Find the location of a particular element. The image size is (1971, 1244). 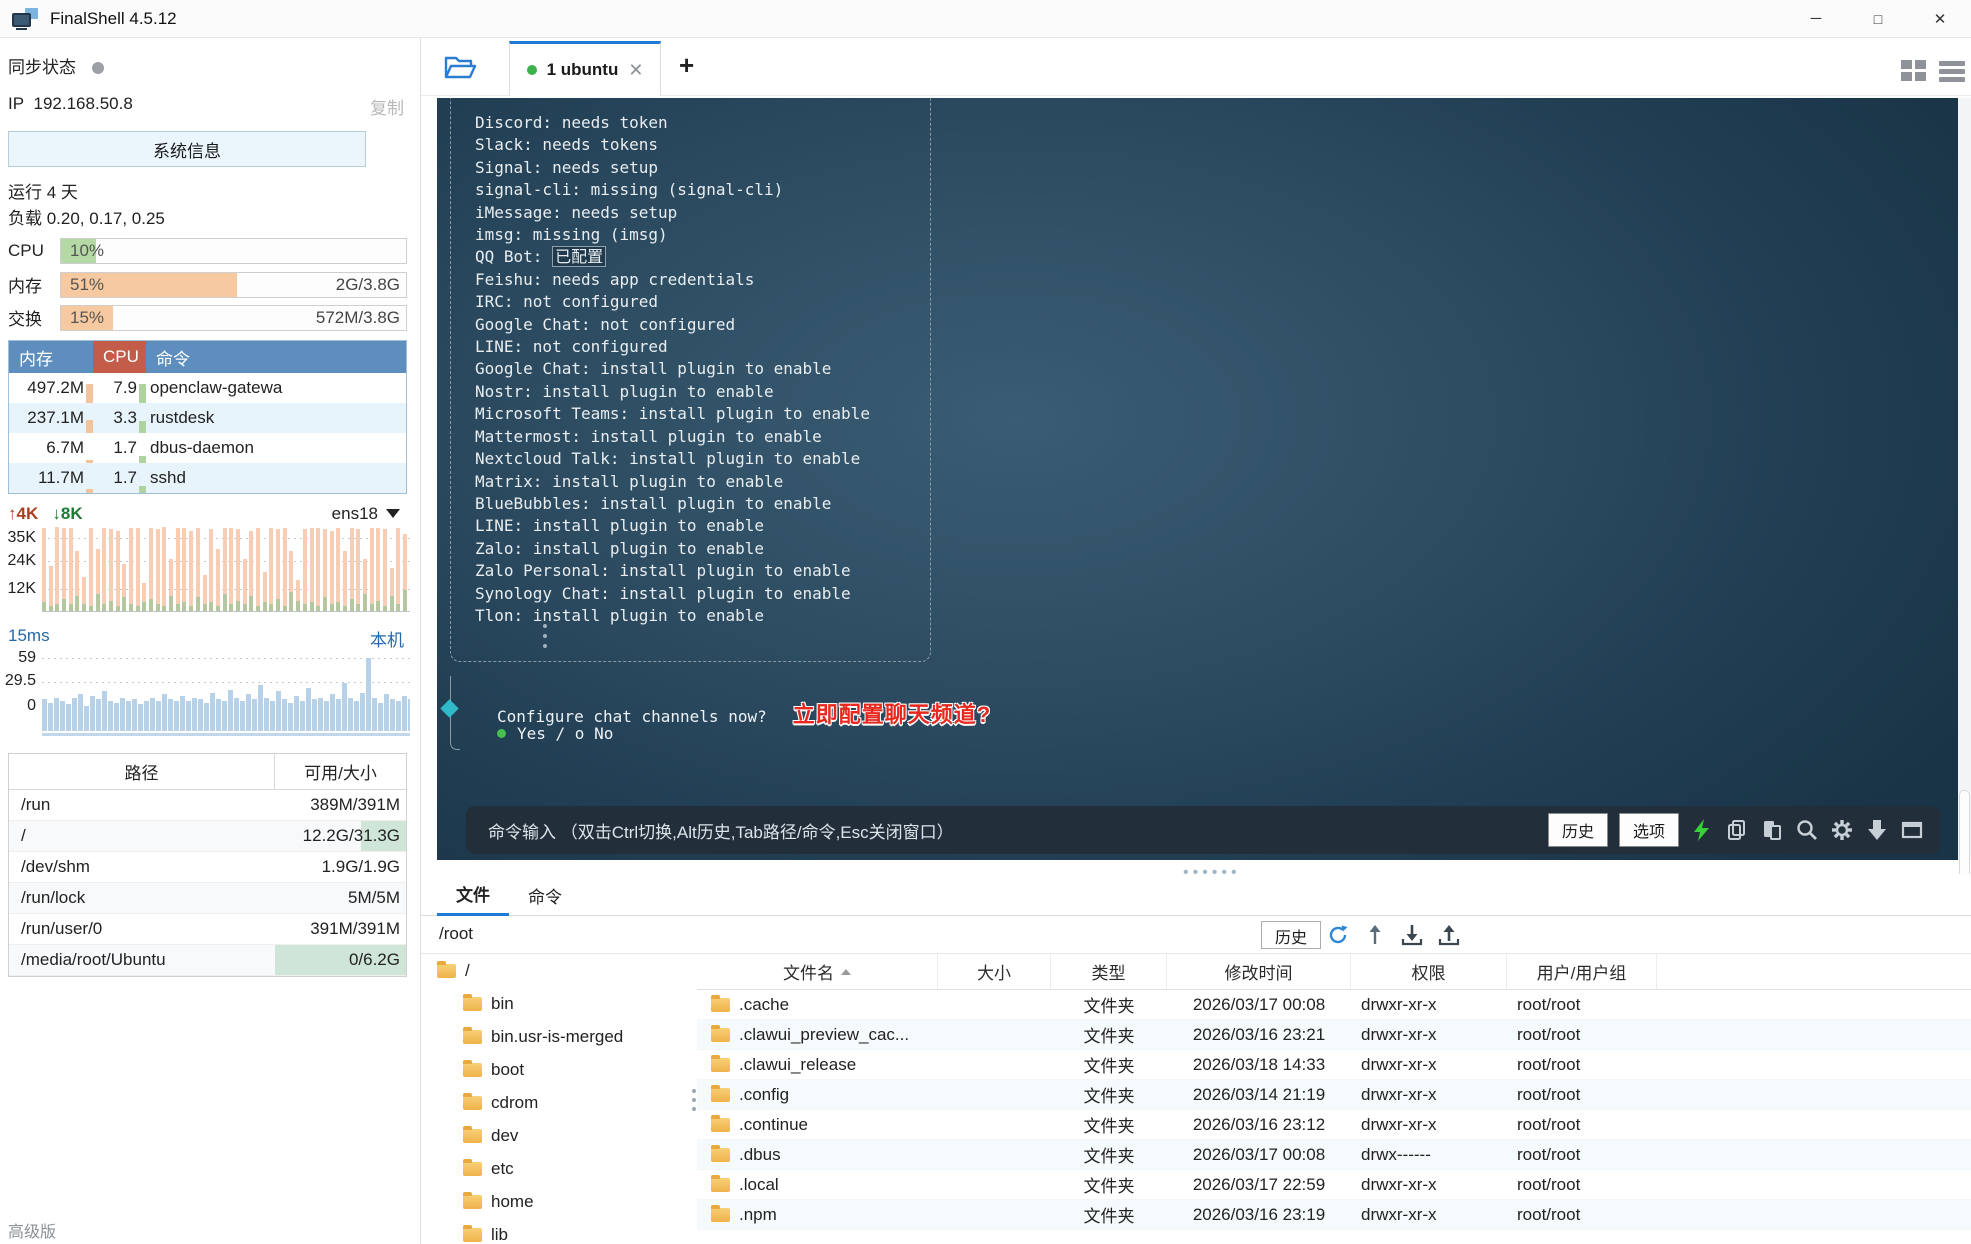

copy-icon is located at coordinates (1737, 830).